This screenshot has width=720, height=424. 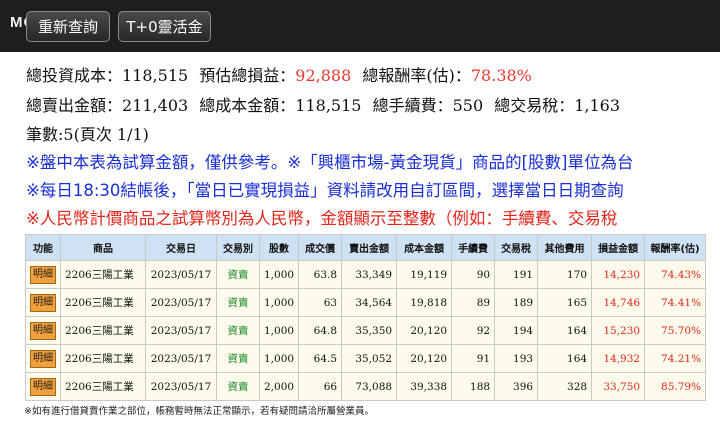 I want to click on roi-cell: 74.43%, so click(x=675, y=274).